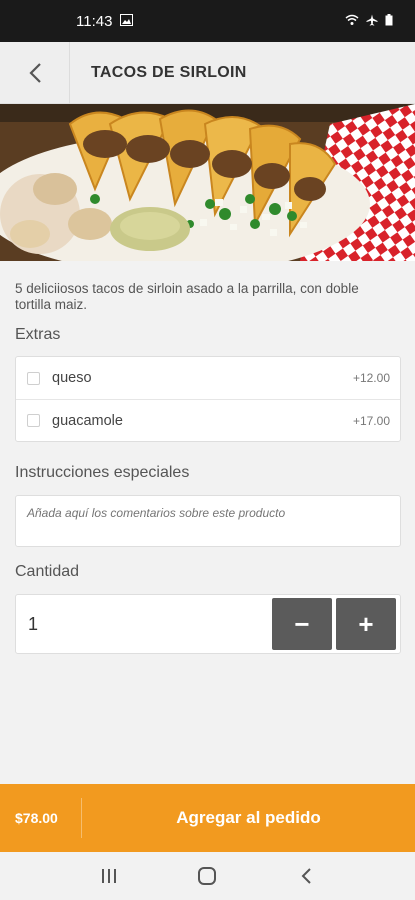 This screenshot has height=900, width=415. Describe the element at coordinates (371, 420) in the screenshot. I see `extra-price: +17.00` at that location.